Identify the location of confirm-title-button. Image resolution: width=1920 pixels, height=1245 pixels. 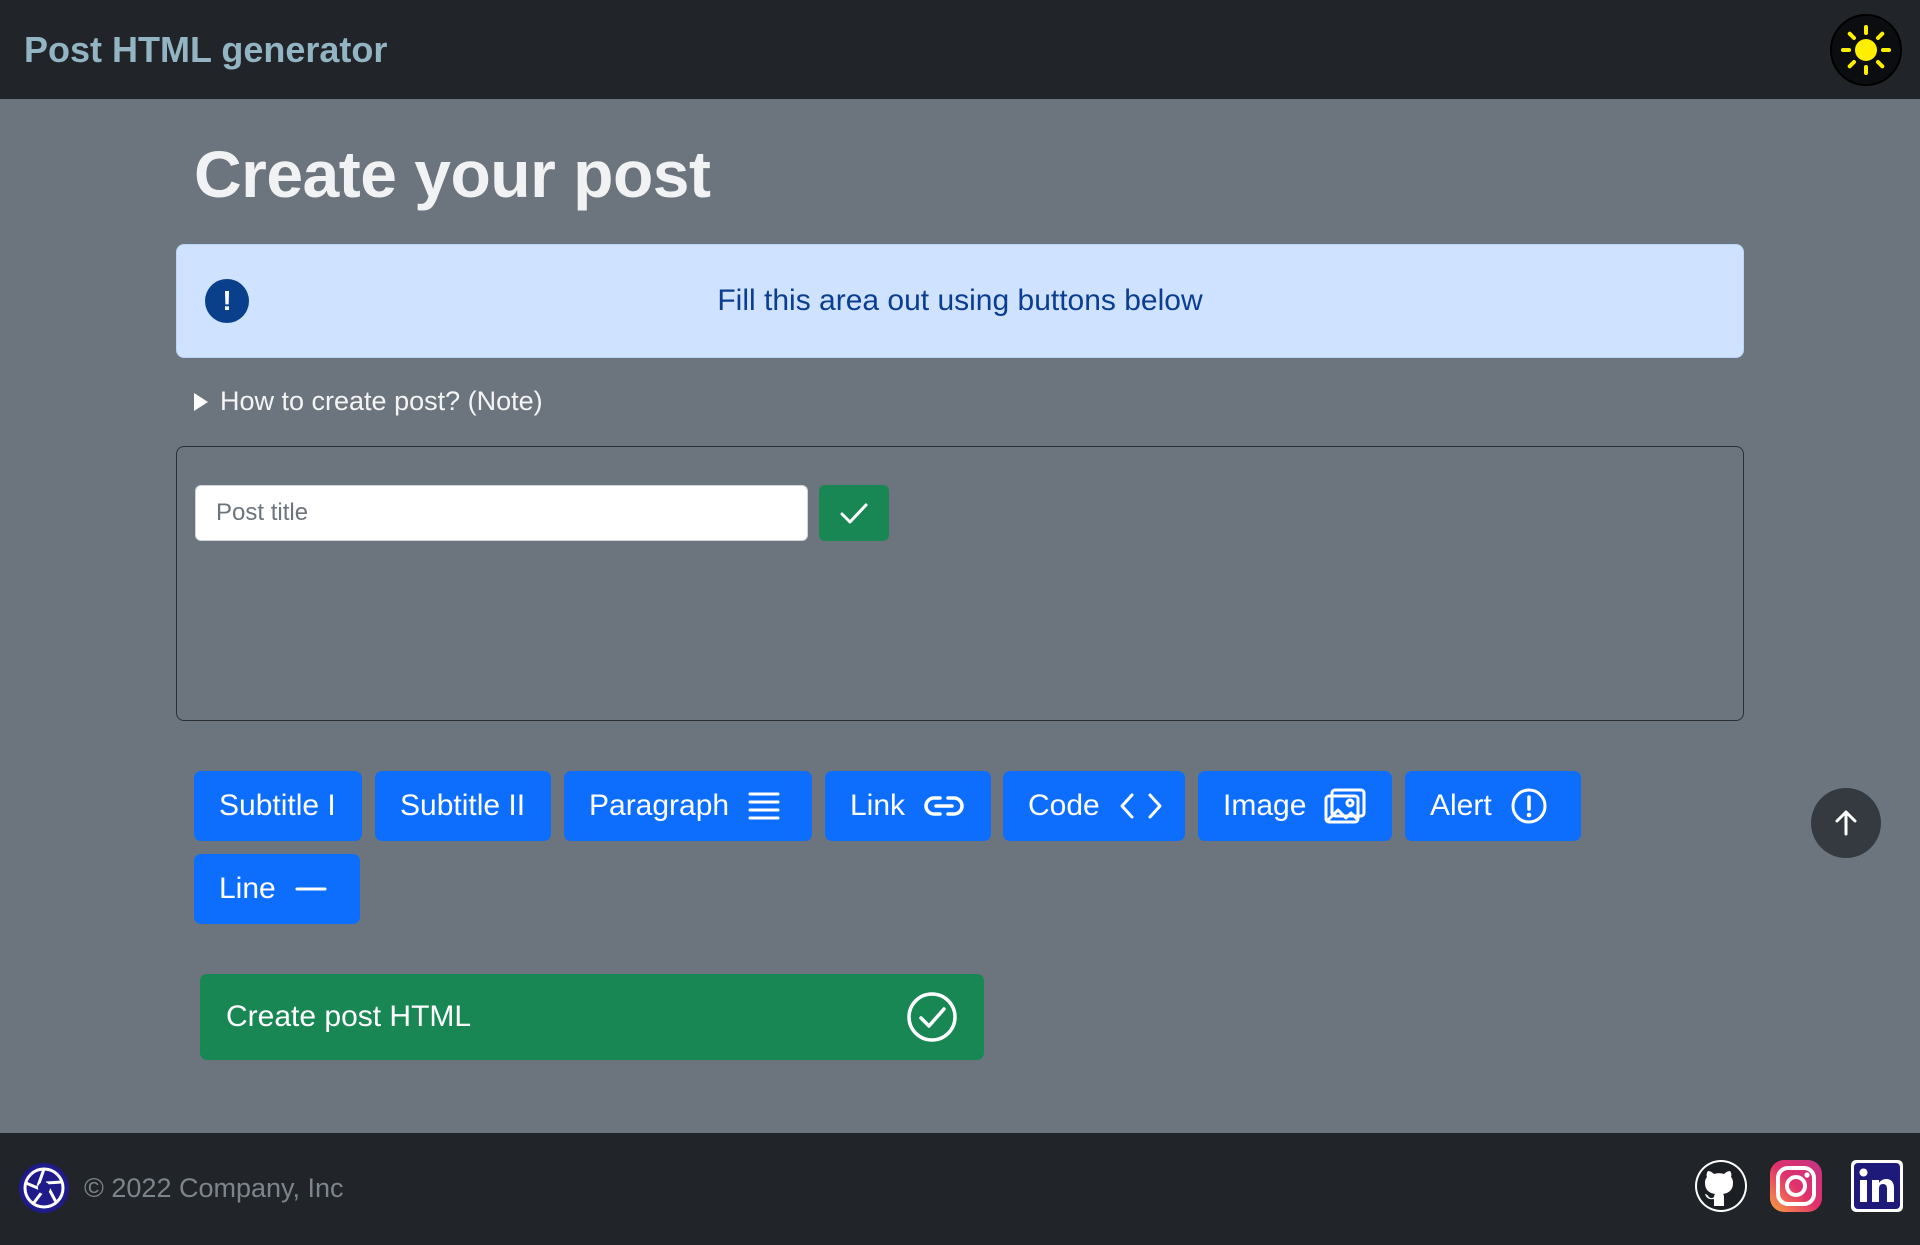
(854, 513).